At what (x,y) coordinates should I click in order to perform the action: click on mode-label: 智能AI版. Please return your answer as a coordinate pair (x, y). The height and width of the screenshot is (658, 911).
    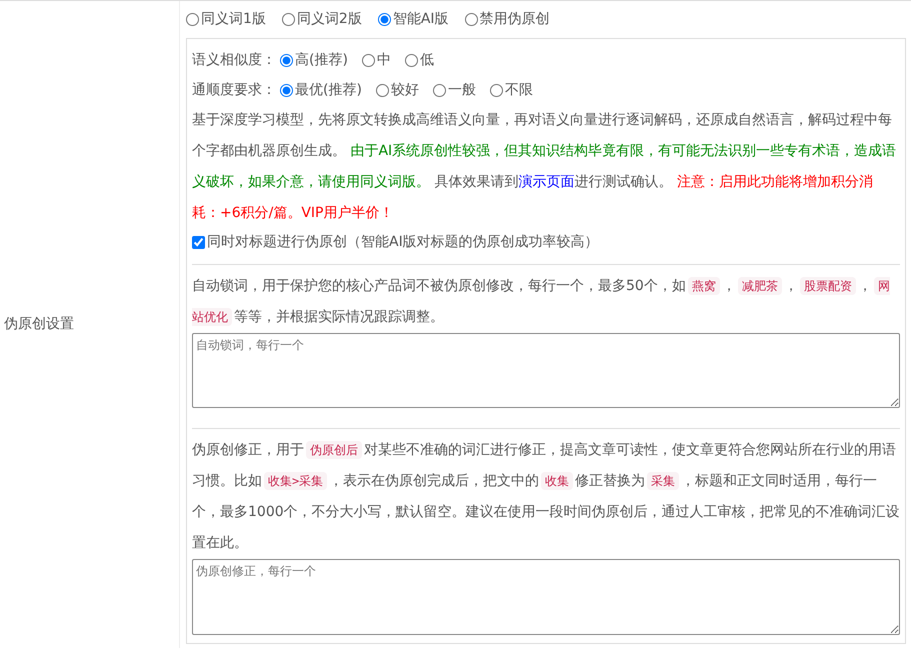
    Looking at the image, I should click on (420, 19).